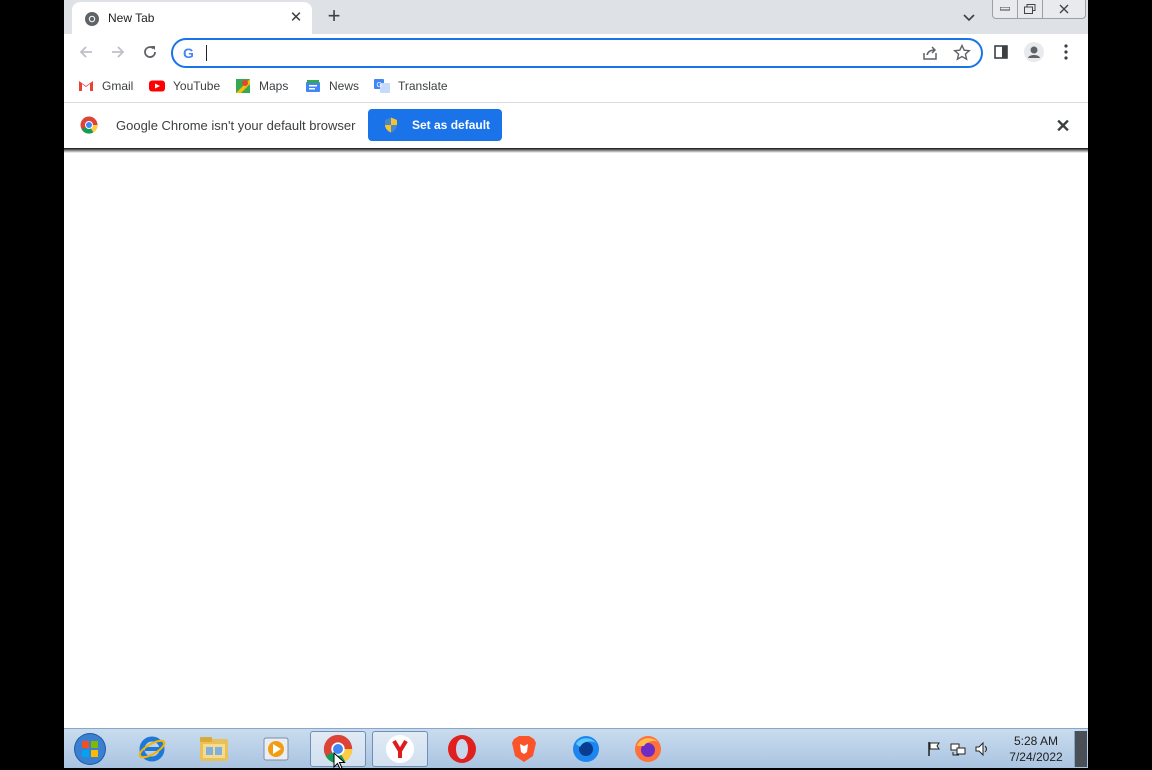 Image resolution: width=1152 pixels, height=770 pixels. I want to click on yandex-icon, so click(400, 749).